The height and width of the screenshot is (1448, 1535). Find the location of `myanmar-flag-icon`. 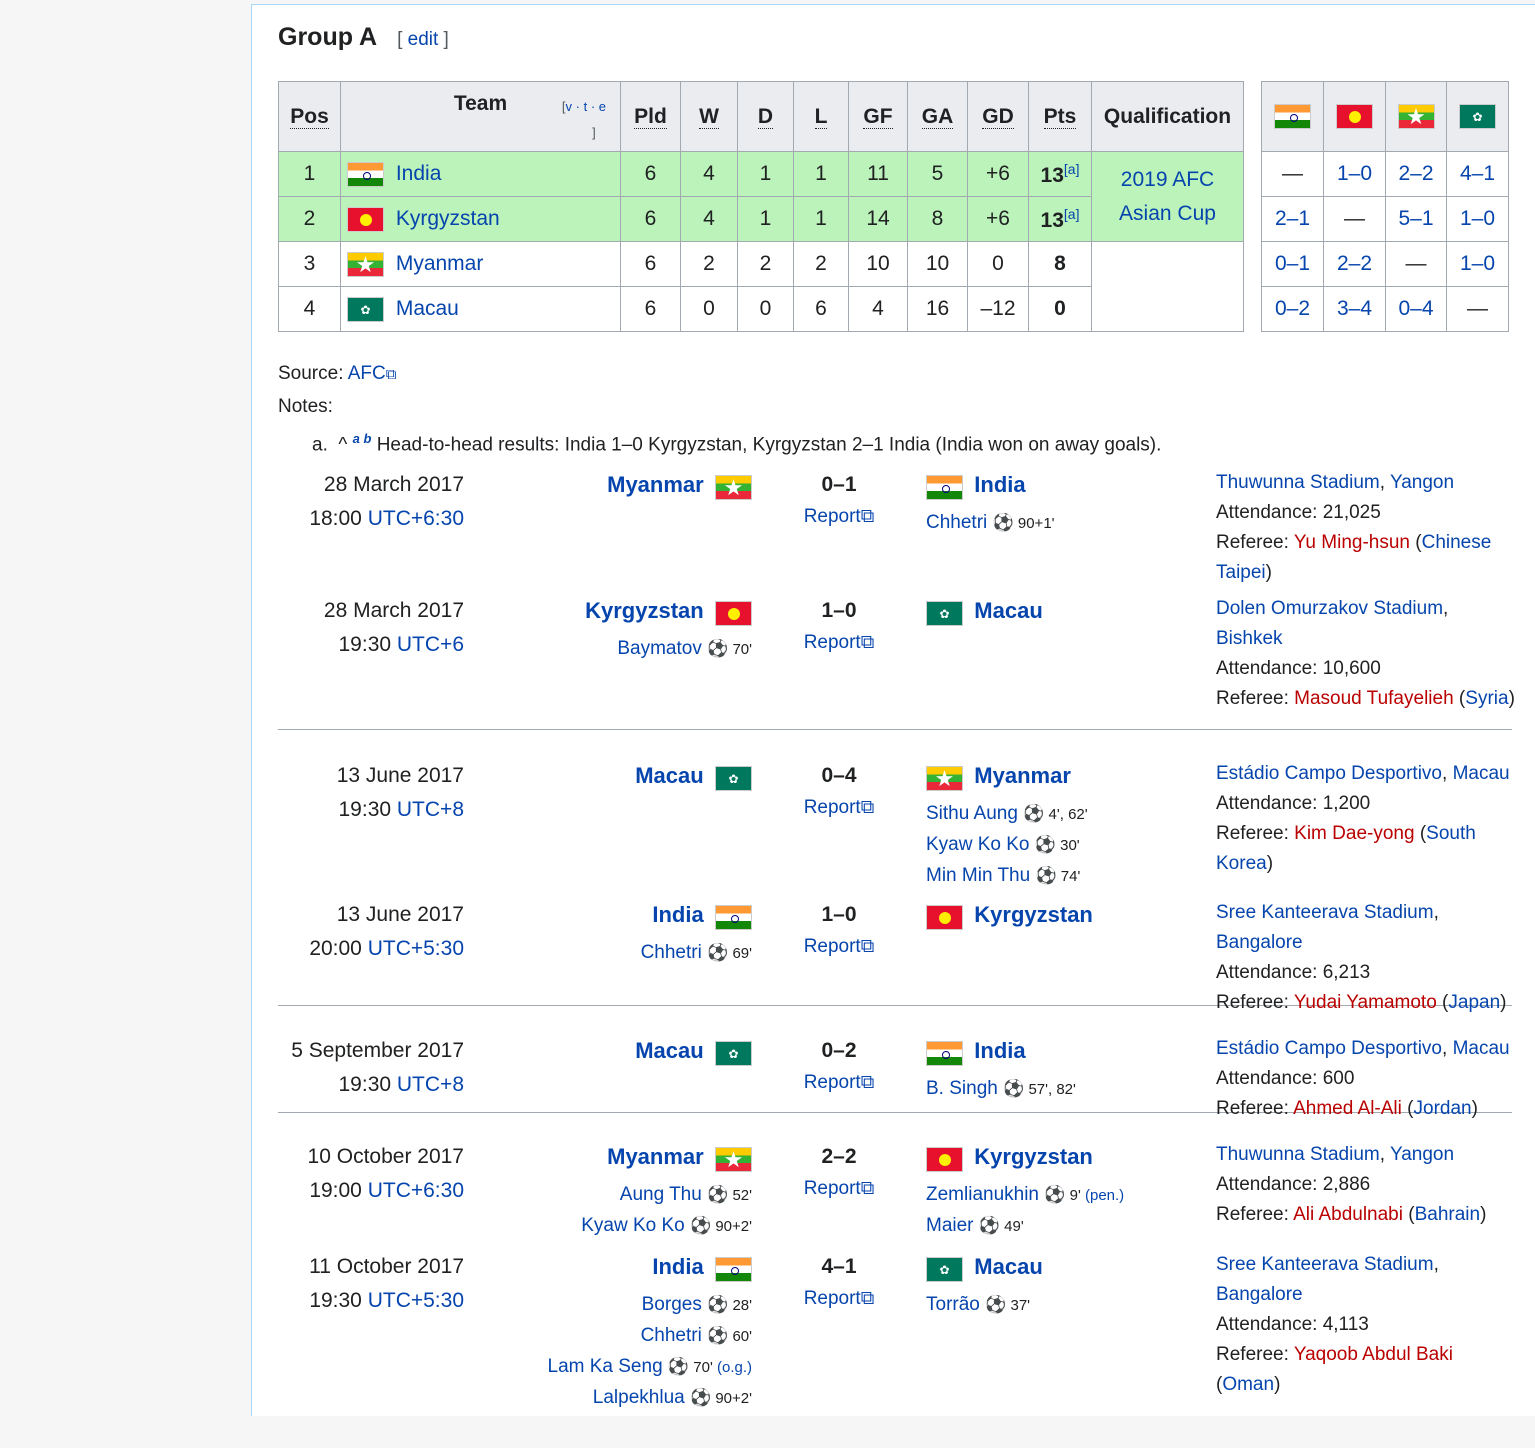

myanmar-flag-icon is located at coordinates (1416, 116).